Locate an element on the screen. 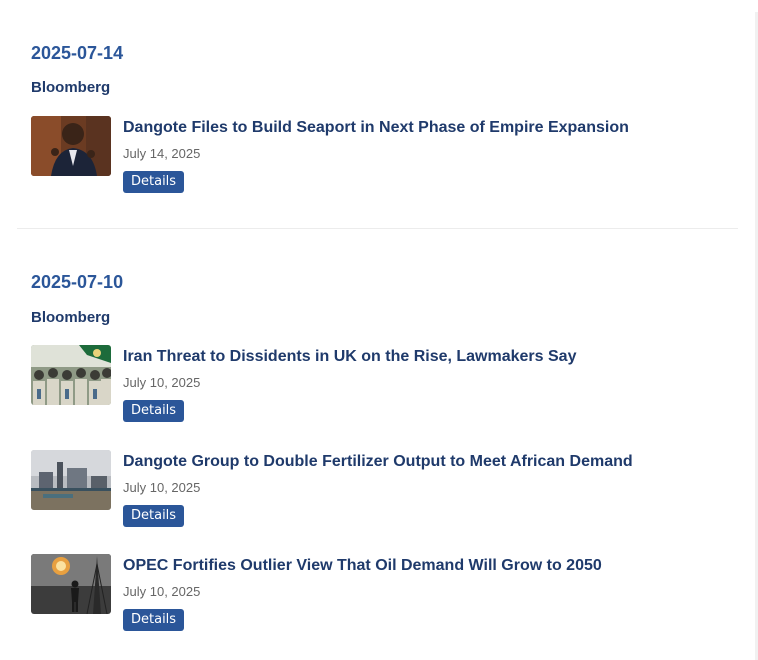 The width and height of the screenshot is (758, 660). group-divider is located at coordinates (377, 228).